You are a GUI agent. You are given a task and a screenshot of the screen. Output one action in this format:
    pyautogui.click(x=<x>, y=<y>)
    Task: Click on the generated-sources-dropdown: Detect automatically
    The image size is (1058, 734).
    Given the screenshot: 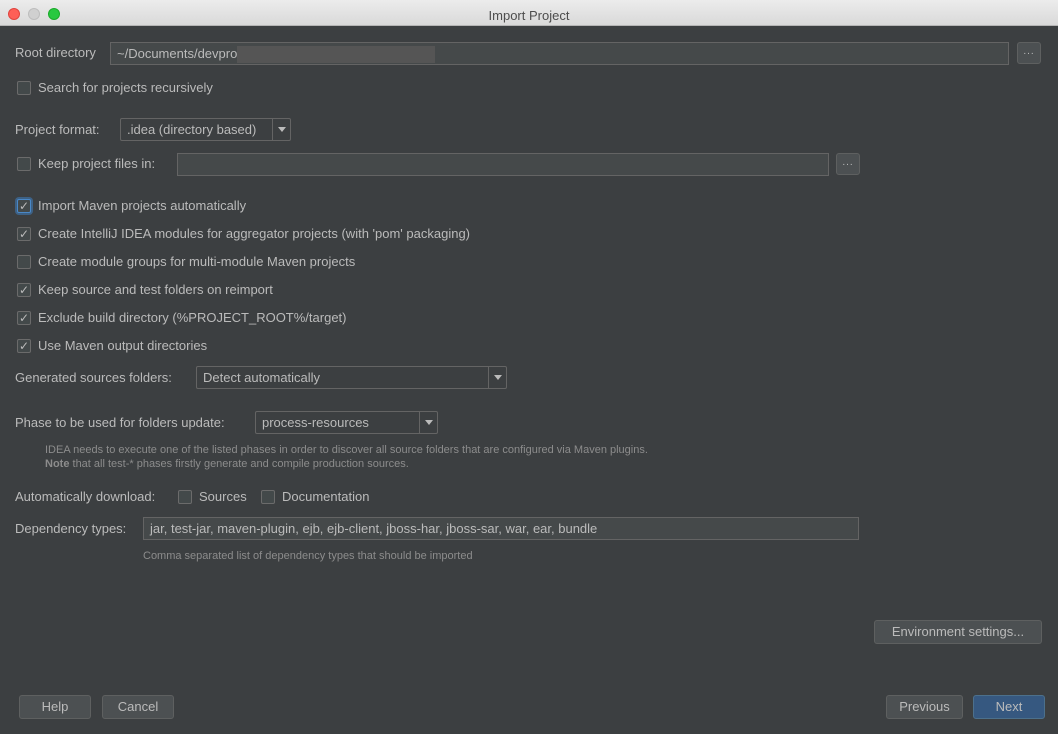 What is the action you would take?
    pyautogui.click(x=351, y=377)
    